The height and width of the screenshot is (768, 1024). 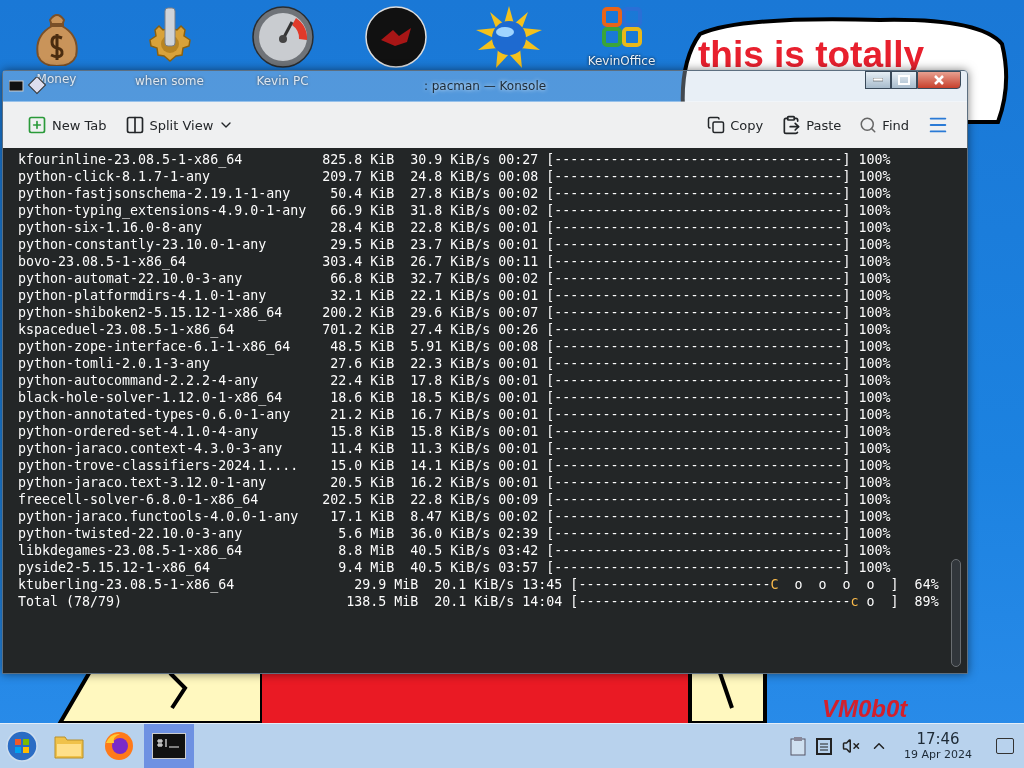 I want to click on terminal-line: python-ordered-set-4.1.0-4-any 15.8 KiB 15.8 KiB/s 00:01 [------------------------------------] 100%, so click(x=454, y=431).